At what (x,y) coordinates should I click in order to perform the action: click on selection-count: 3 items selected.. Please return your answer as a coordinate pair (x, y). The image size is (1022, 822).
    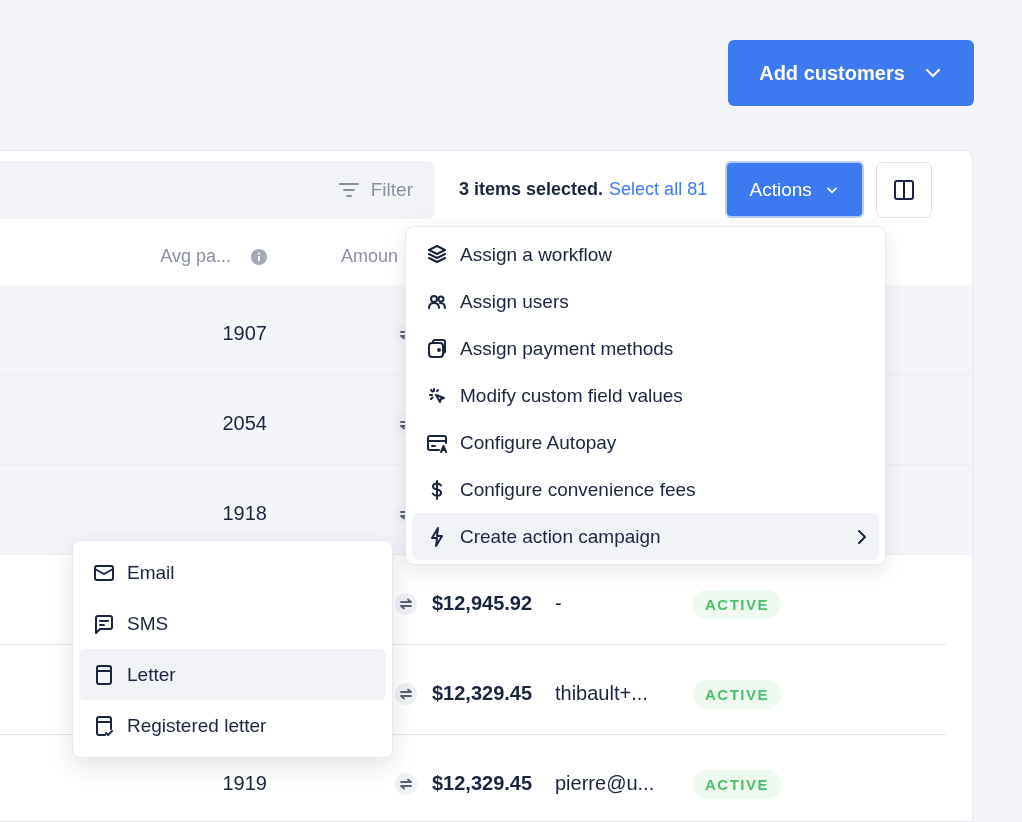
    Looking at the image, I should click on (531, 189).